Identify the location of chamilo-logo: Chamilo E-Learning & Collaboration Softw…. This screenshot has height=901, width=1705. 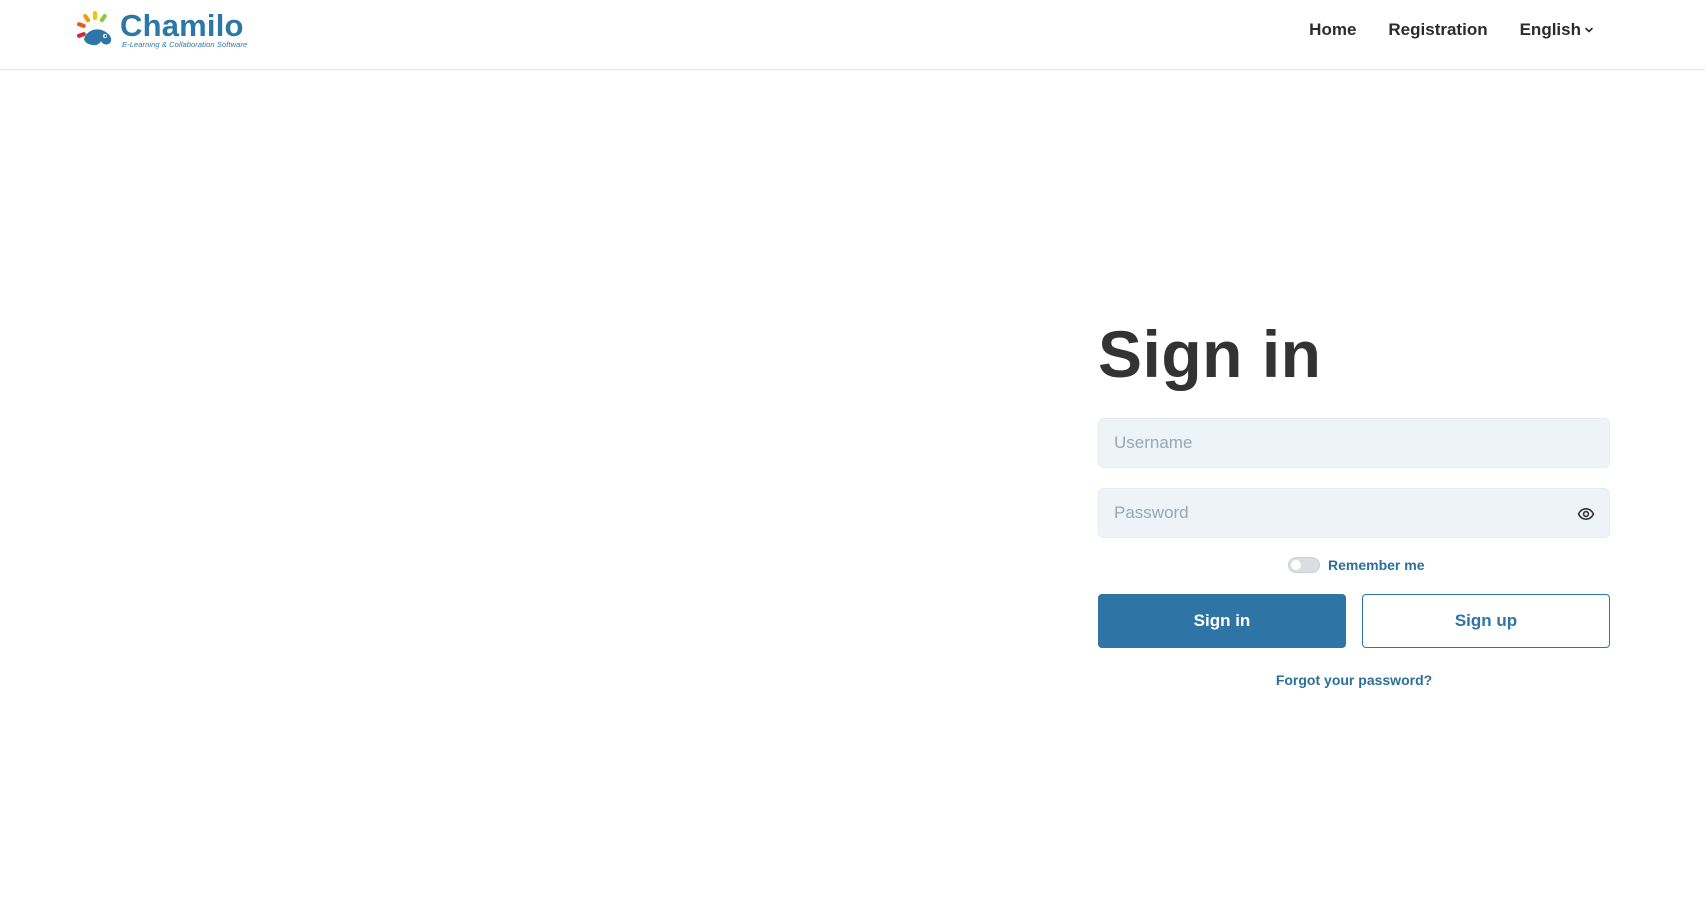
(160, 30).